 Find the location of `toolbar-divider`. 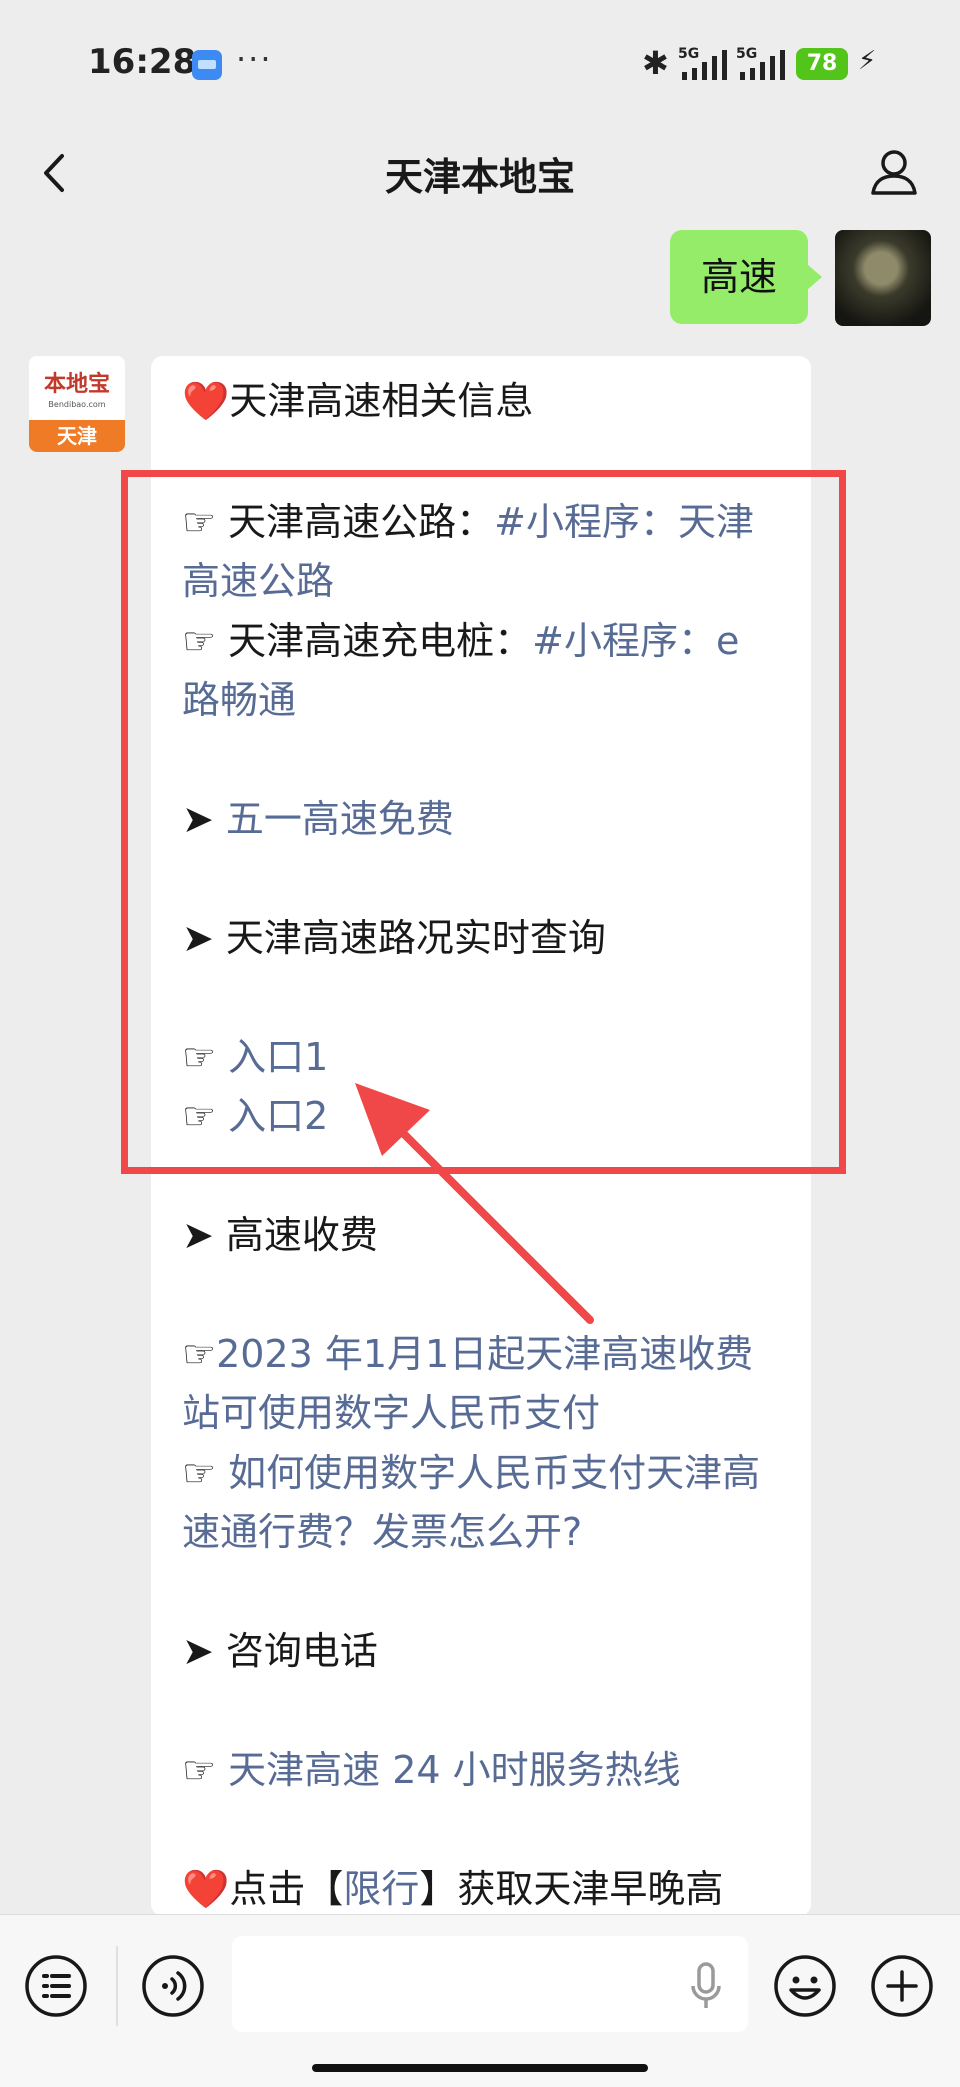

toolbar-divider is located at coordinates (117, 1986).